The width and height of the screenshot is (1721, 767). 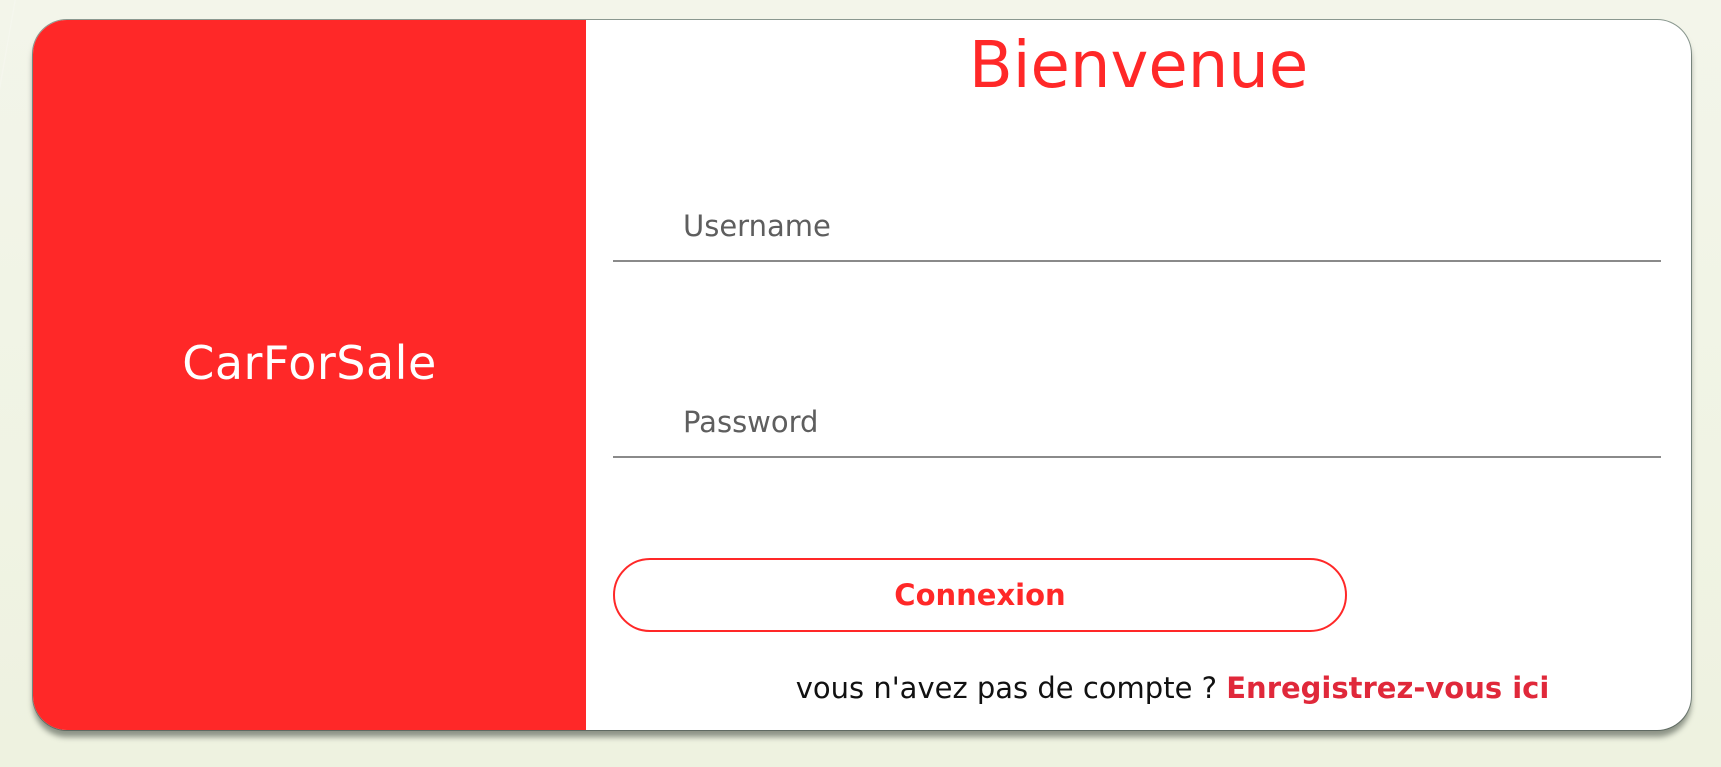 What do you see at coordinates (1137, 227) in the screenshot?
I see `username-input` at bounding box center [1137, 227].